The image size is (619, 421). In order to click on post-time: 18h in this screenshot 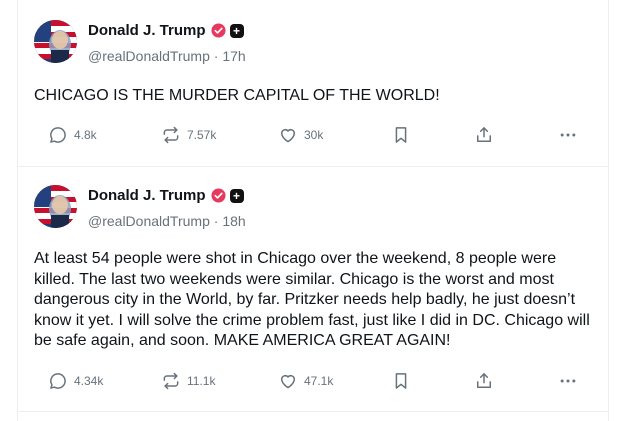, I will do `click(233, 221)`.